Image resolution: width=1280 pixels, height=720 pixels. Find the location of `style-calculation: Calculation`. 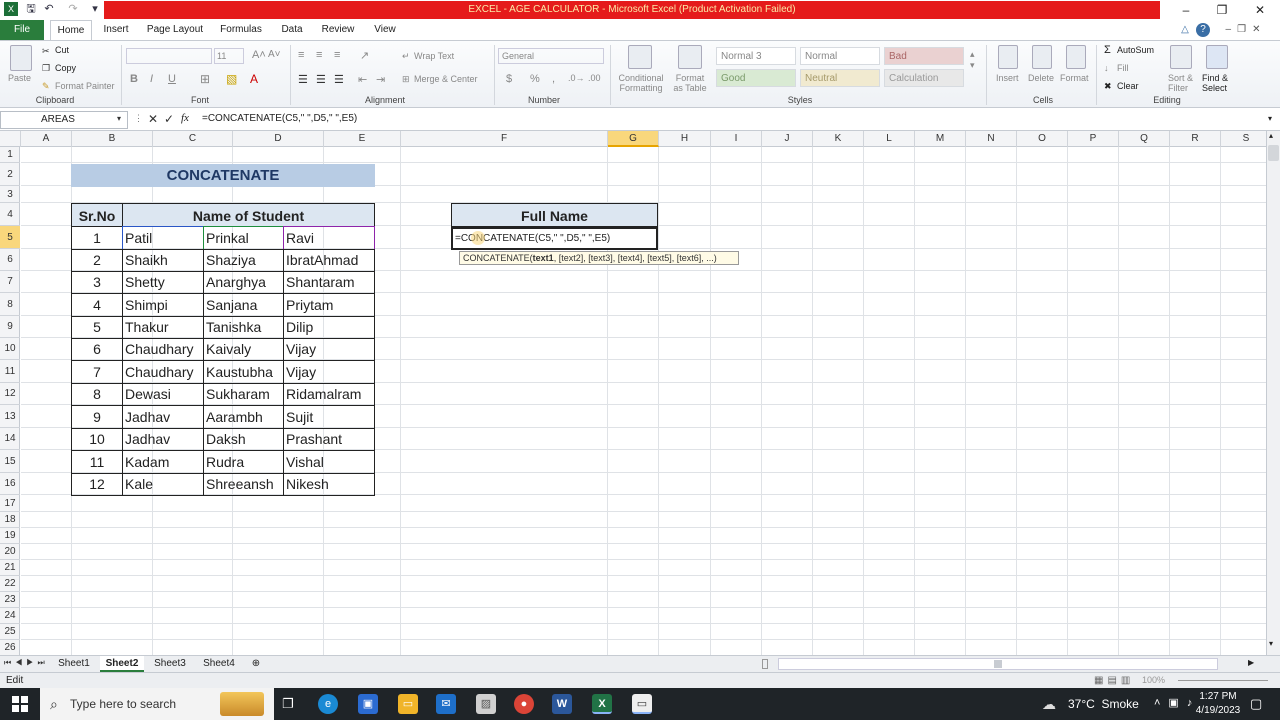

style-calculation: Calculation is located at coordinates (924, 78).